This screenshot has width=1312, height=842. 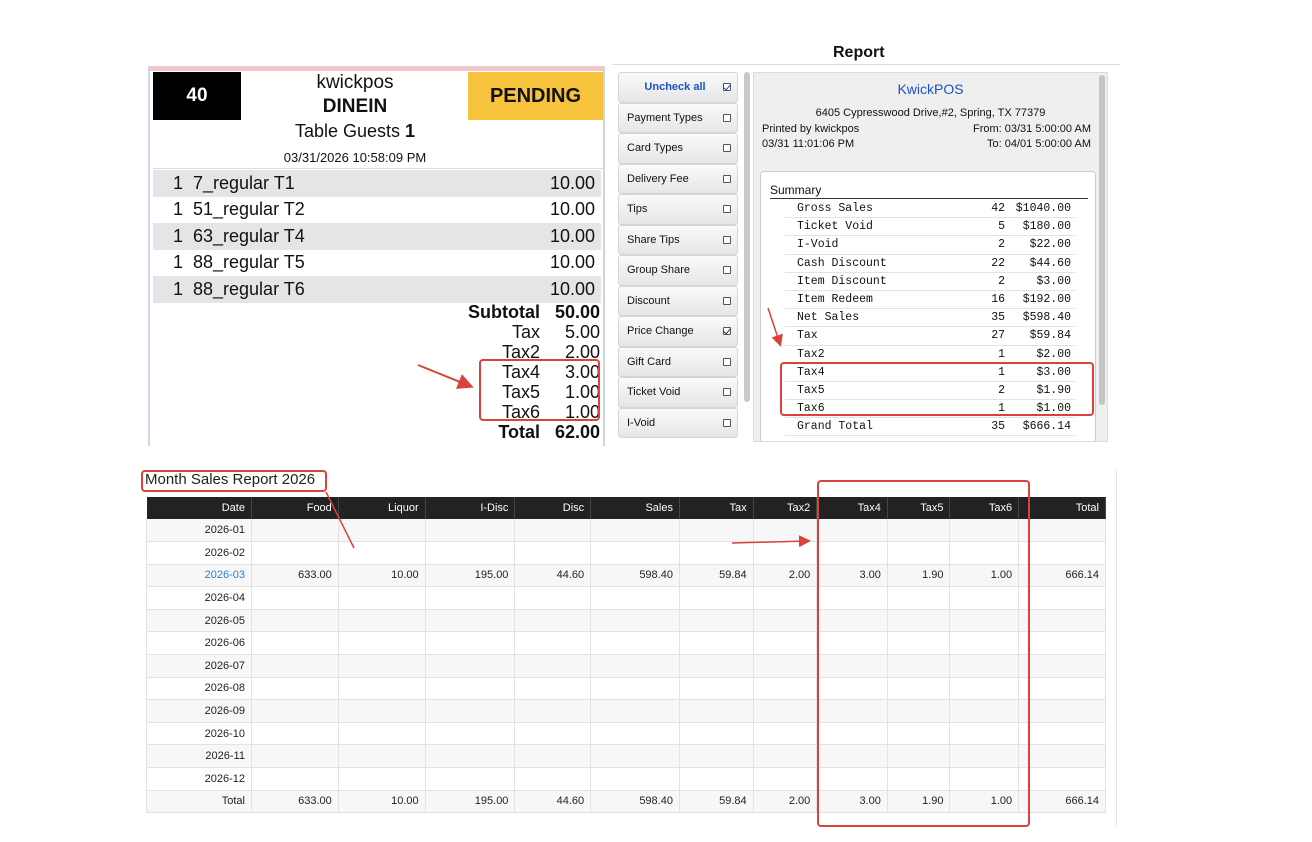 I want to click on receipt-item-row: 1 51_regular T2 10.00, so click(x=377, y=210).